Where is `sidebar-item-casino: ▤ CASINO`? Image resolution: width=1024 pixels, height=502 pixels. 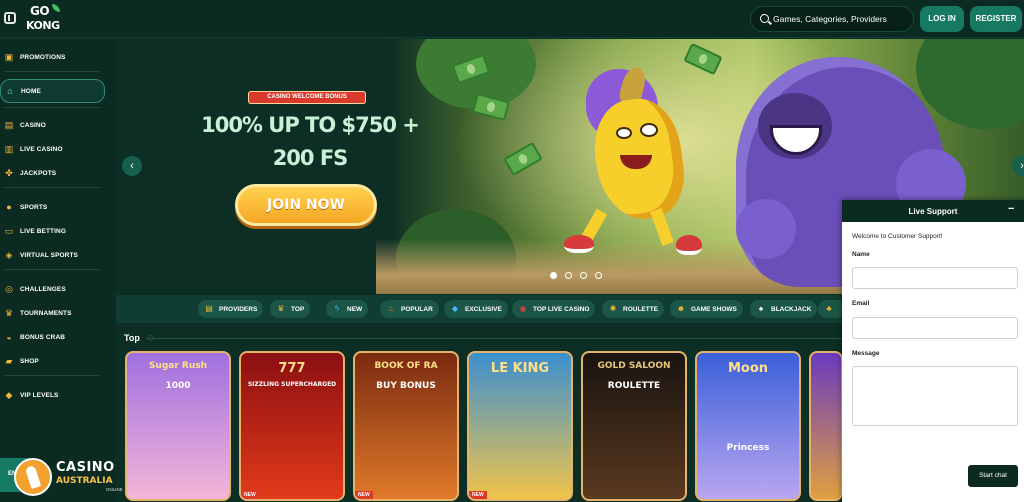
sidebar-item-casino: ▤ CASINO is located at coordinates (56, 125).